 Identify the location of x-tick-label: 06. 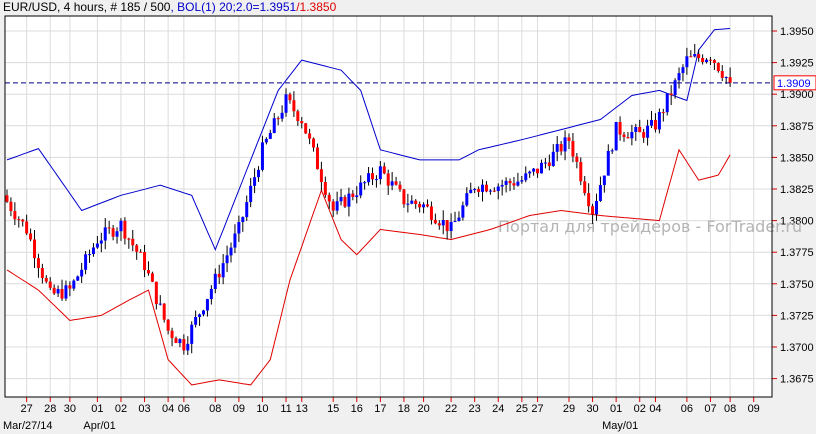
(687, 409).